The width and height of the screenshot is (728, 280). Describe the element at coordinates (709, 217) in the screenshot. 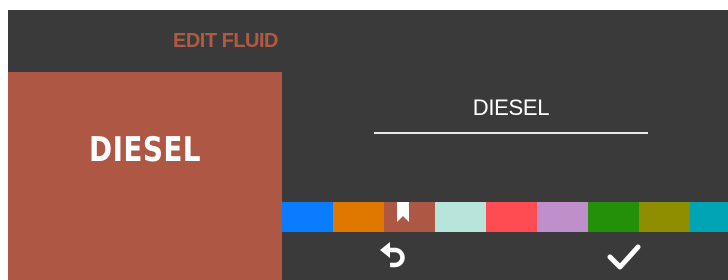

I see `color-swatch-teal` at that location.